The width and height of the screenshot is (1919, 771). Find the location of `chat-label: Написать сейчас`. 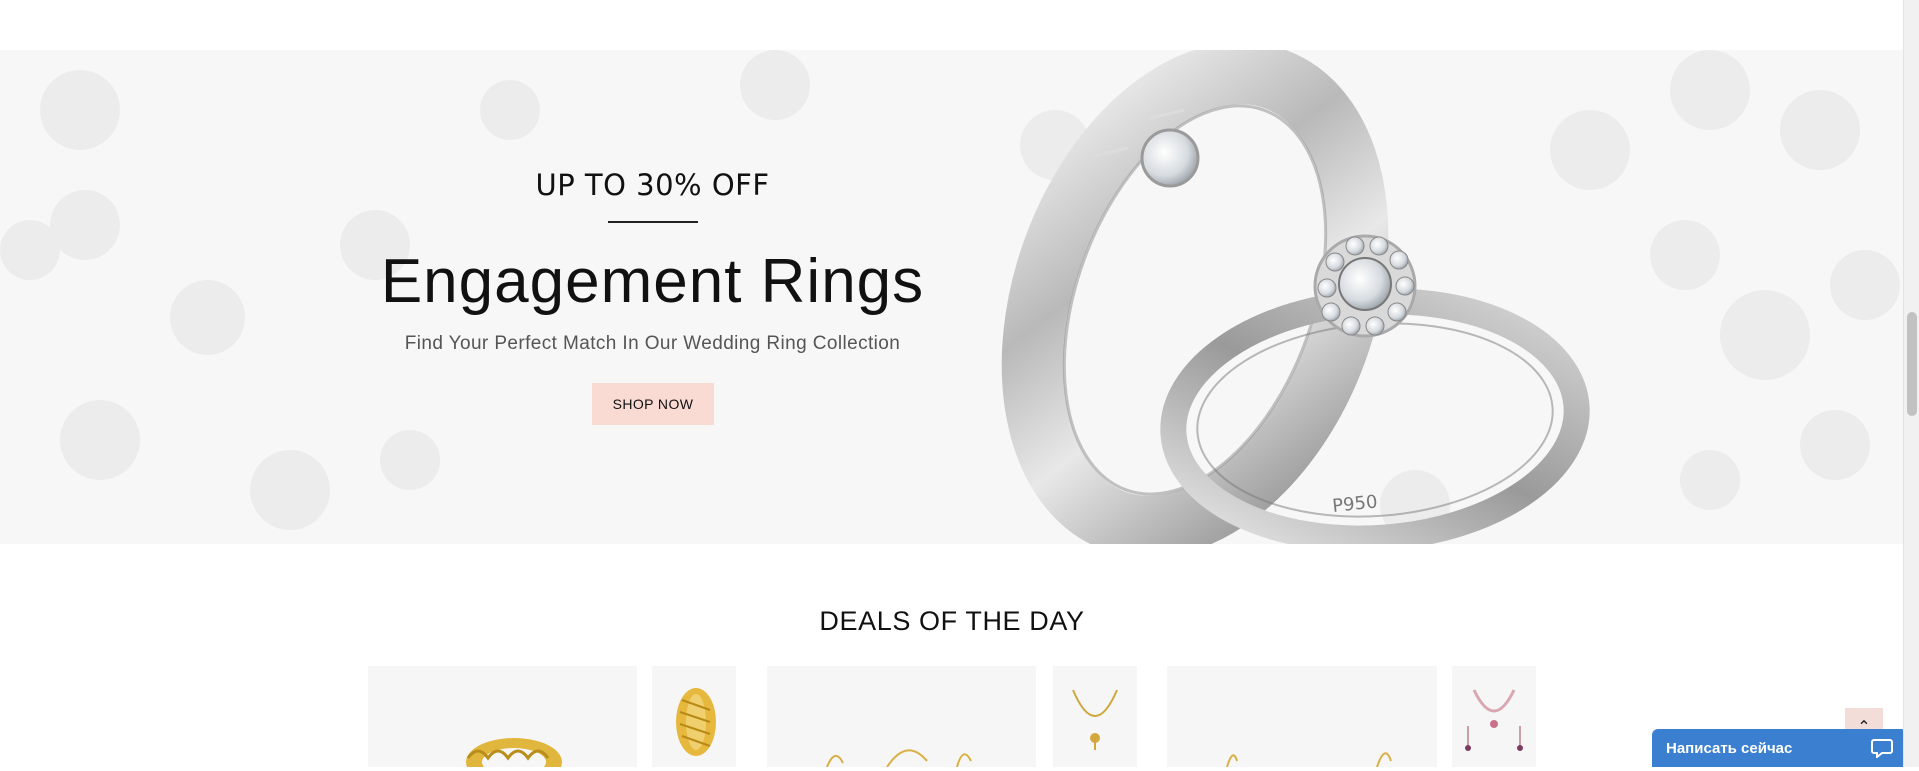

chat-label: Написать сейчас is located at coordinates (1729, 748).